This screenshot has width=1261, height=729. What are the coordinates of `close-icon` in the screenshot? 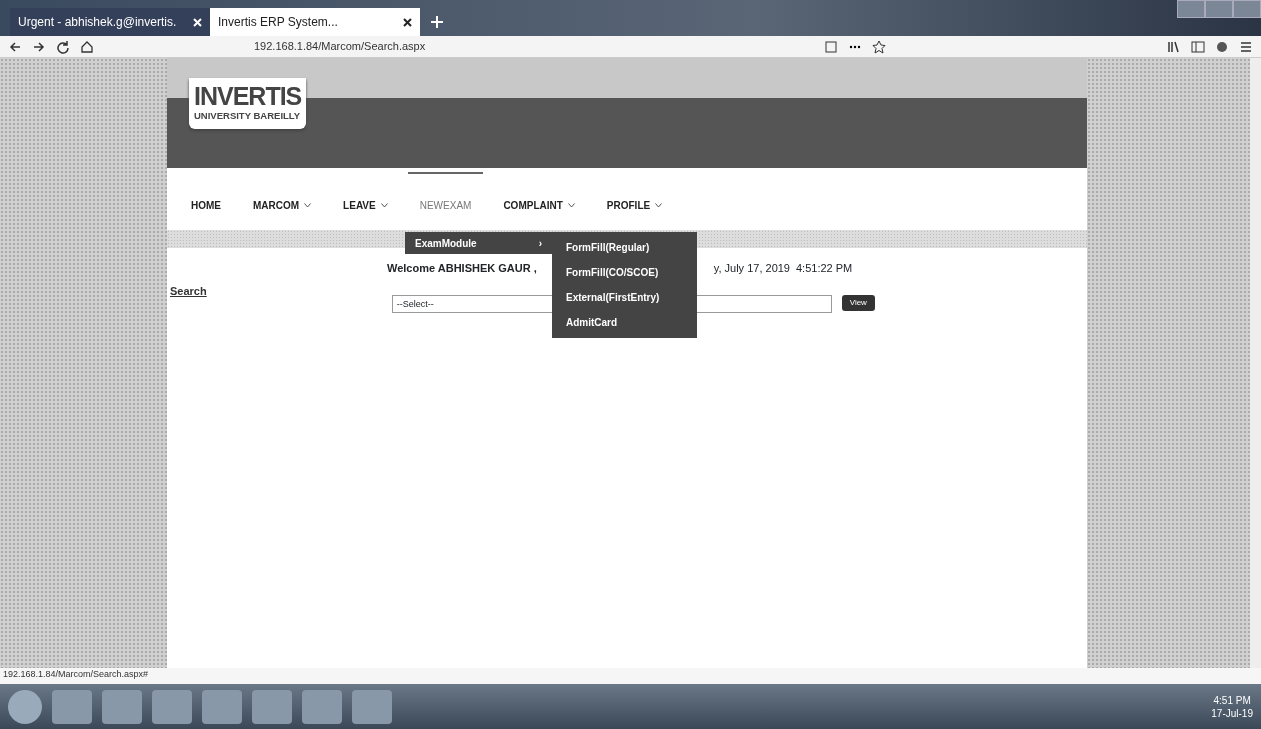 It's located at (407, 22).